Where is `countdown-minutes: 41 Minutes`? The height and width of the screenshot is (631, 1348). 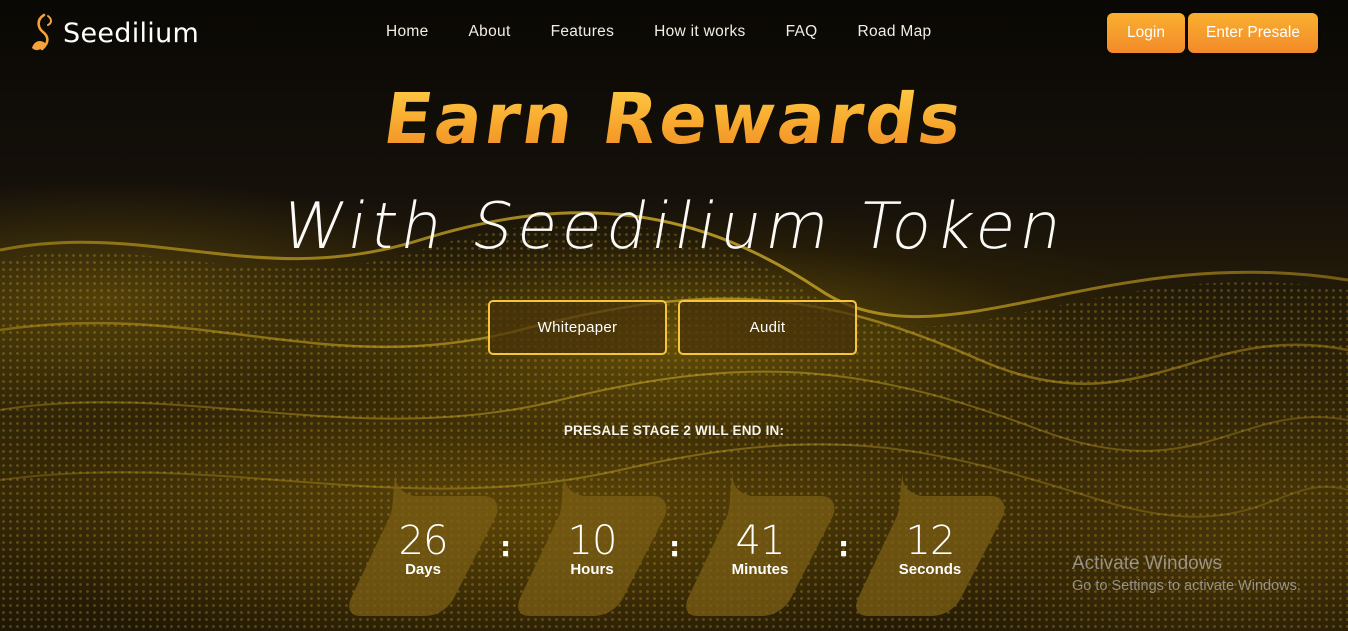
countdown-minutes: 41 Minutes is located at coordinates (760, 545).